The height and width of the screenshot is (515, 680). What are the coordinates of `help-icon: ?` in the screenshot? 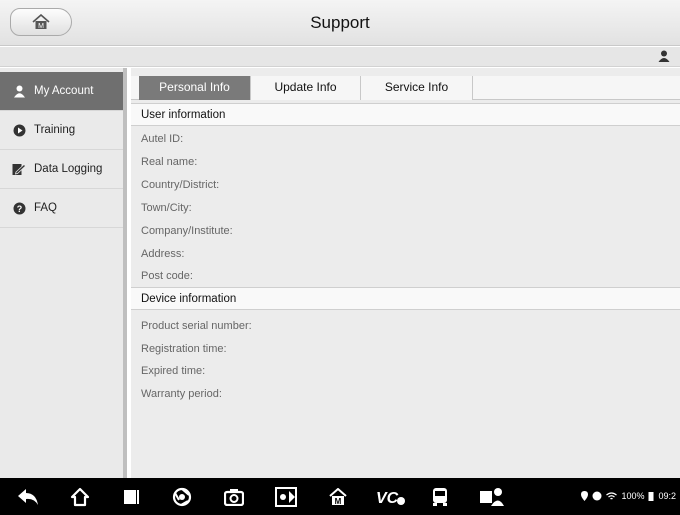 It's located at (19, 208).